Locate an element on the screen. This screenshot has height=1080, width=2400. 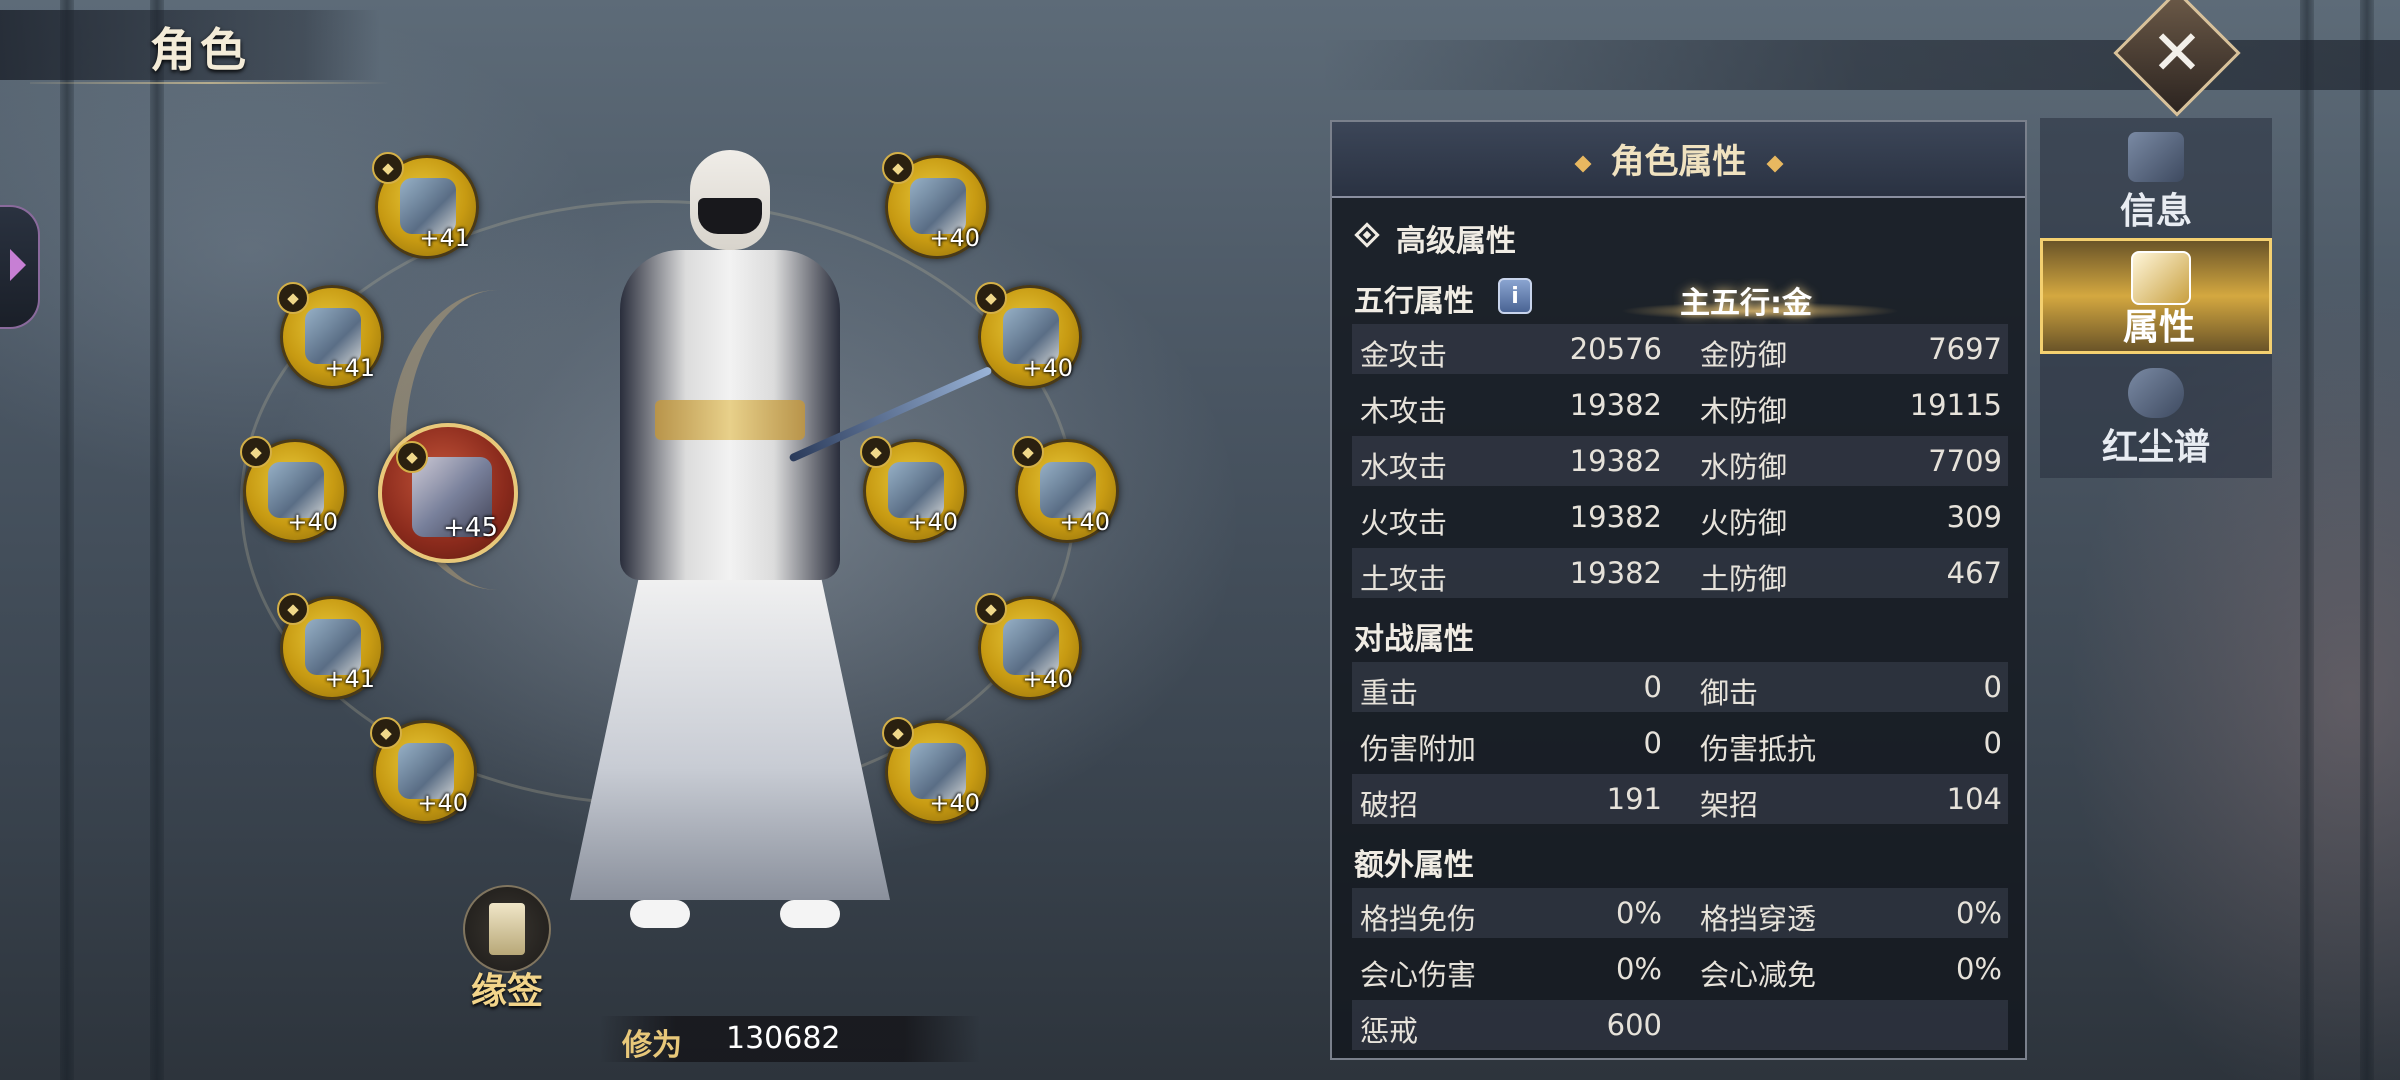
tab-attributes: 属性 is located at coordinates (2156, 296).